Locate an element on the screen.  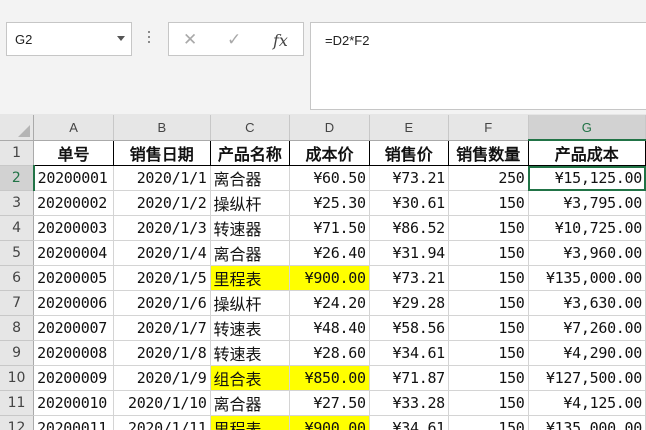
cell-a7: 20200006 is located at coordinates (73, 303).